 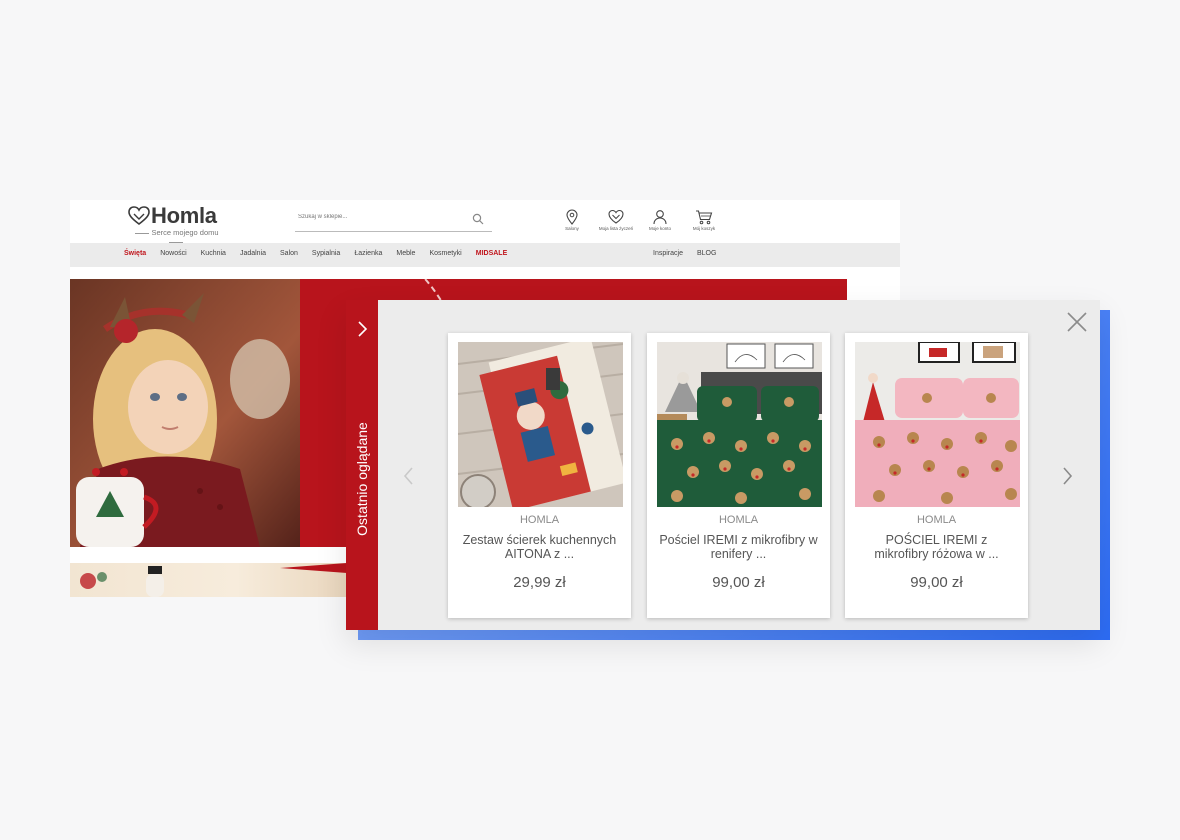 What do you see at coordinates (326, 253) in the screenshot?
I see `nav-item-sypialnia: Sypialnia` at bounding box center [326, 253].